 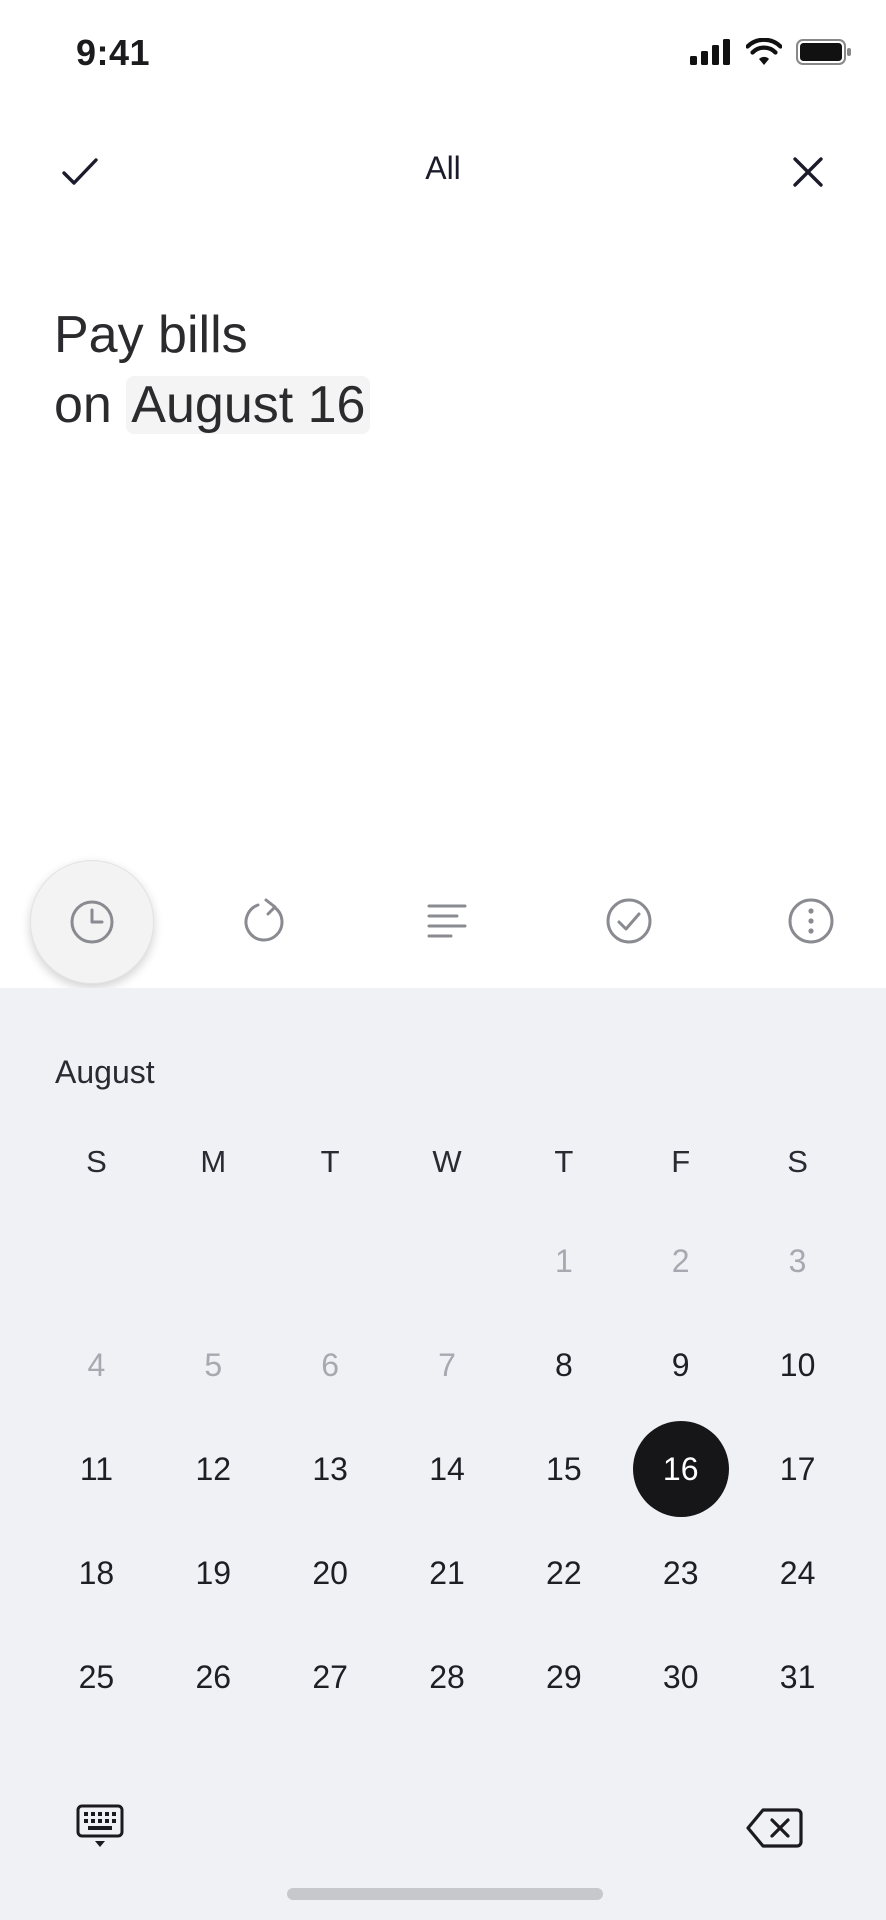 I want to click on calendar-day: 3, so click(x=797, y=1261).